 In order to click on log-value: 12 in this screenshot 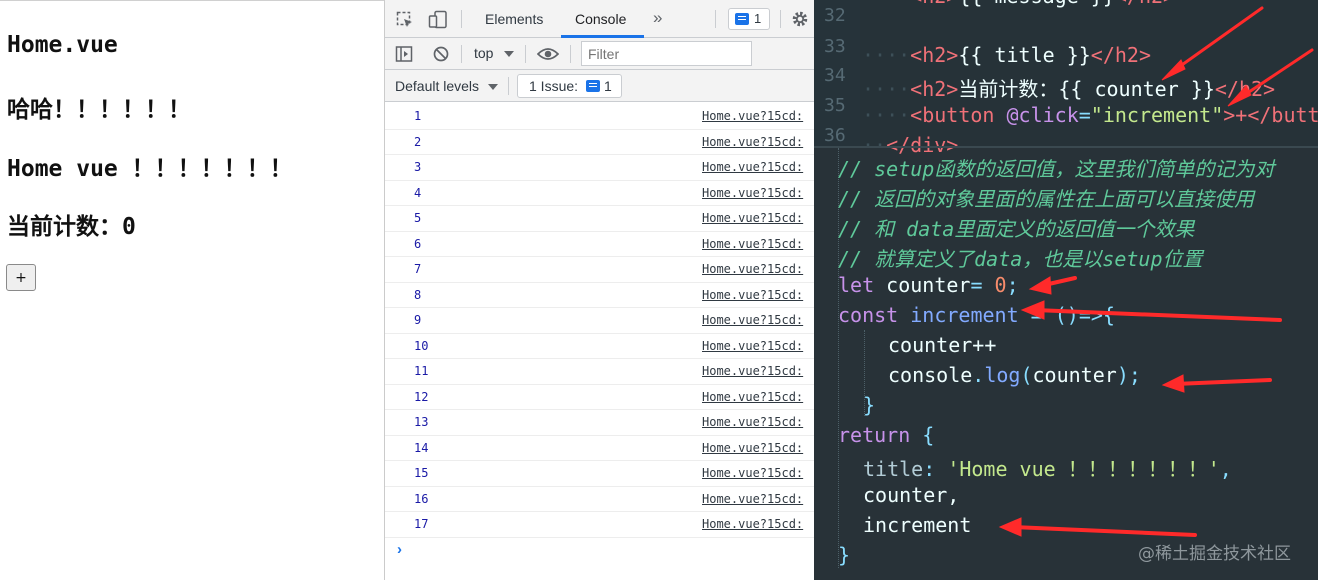, I will do `click(421, 396)`.